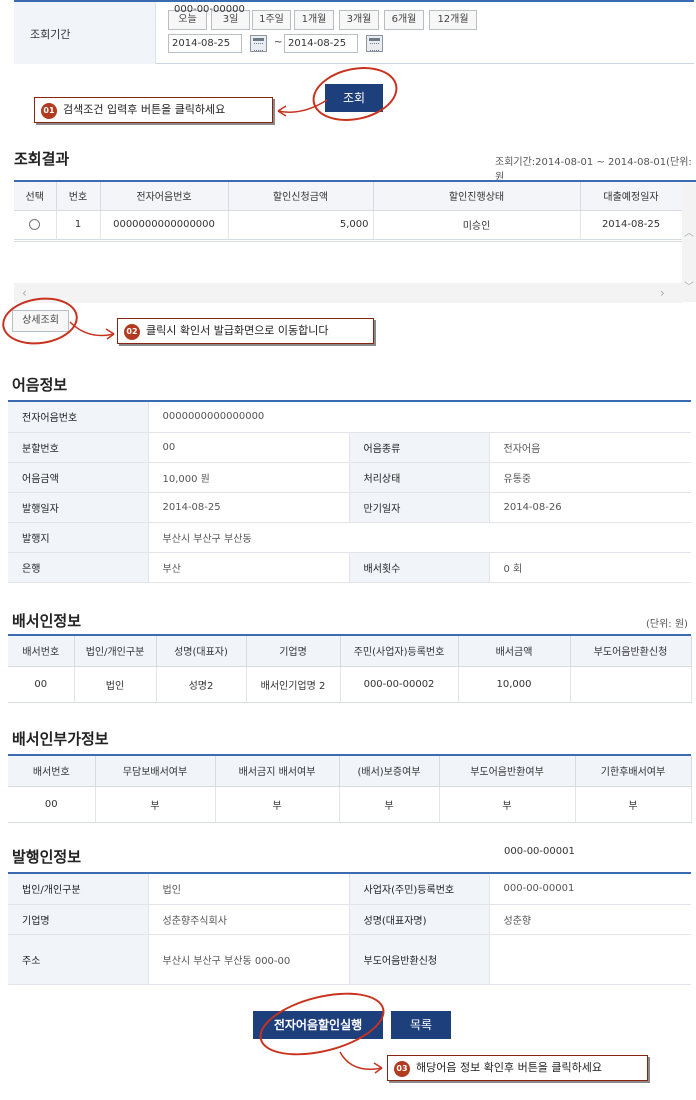 This screenshot has height=1100, width=696. I want to click on issuer-name-value: 성춘향, so click(590, 919).